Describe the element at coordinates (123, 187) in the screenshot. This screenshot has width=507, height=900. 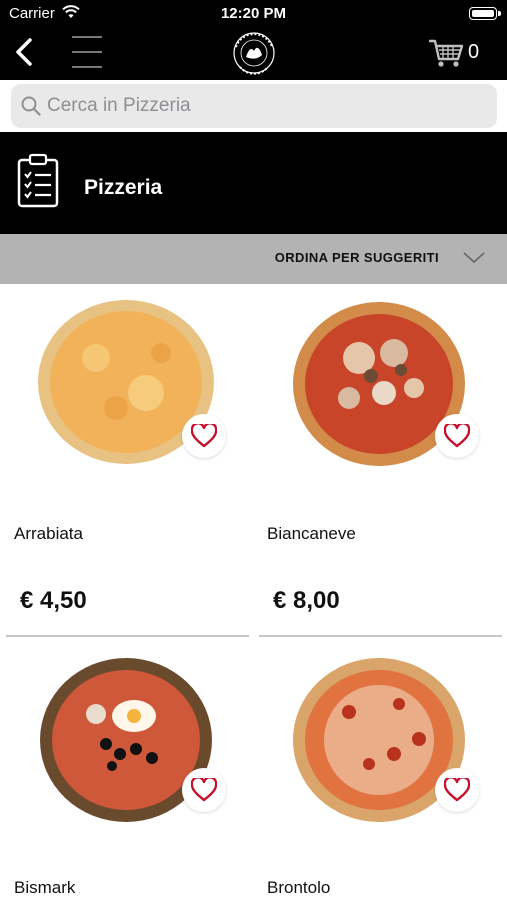
I see `category-title: Pizzeria` at that location.